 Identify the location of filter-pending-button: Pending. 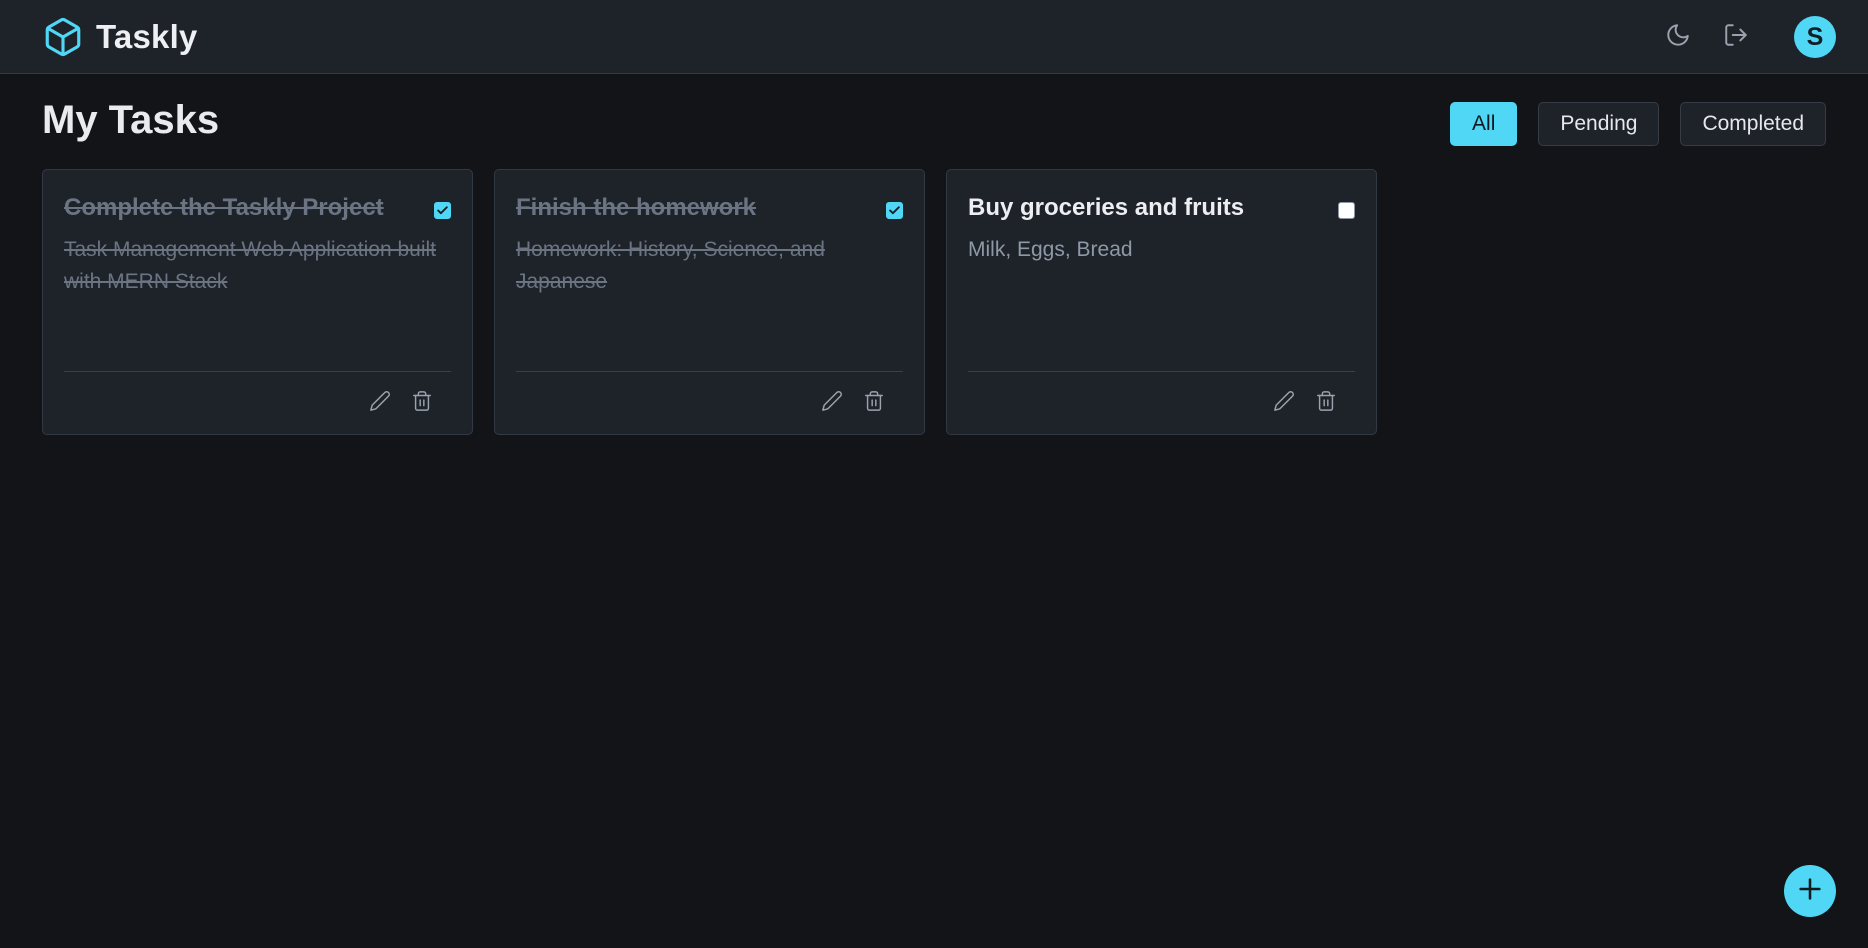
(1599, 124).